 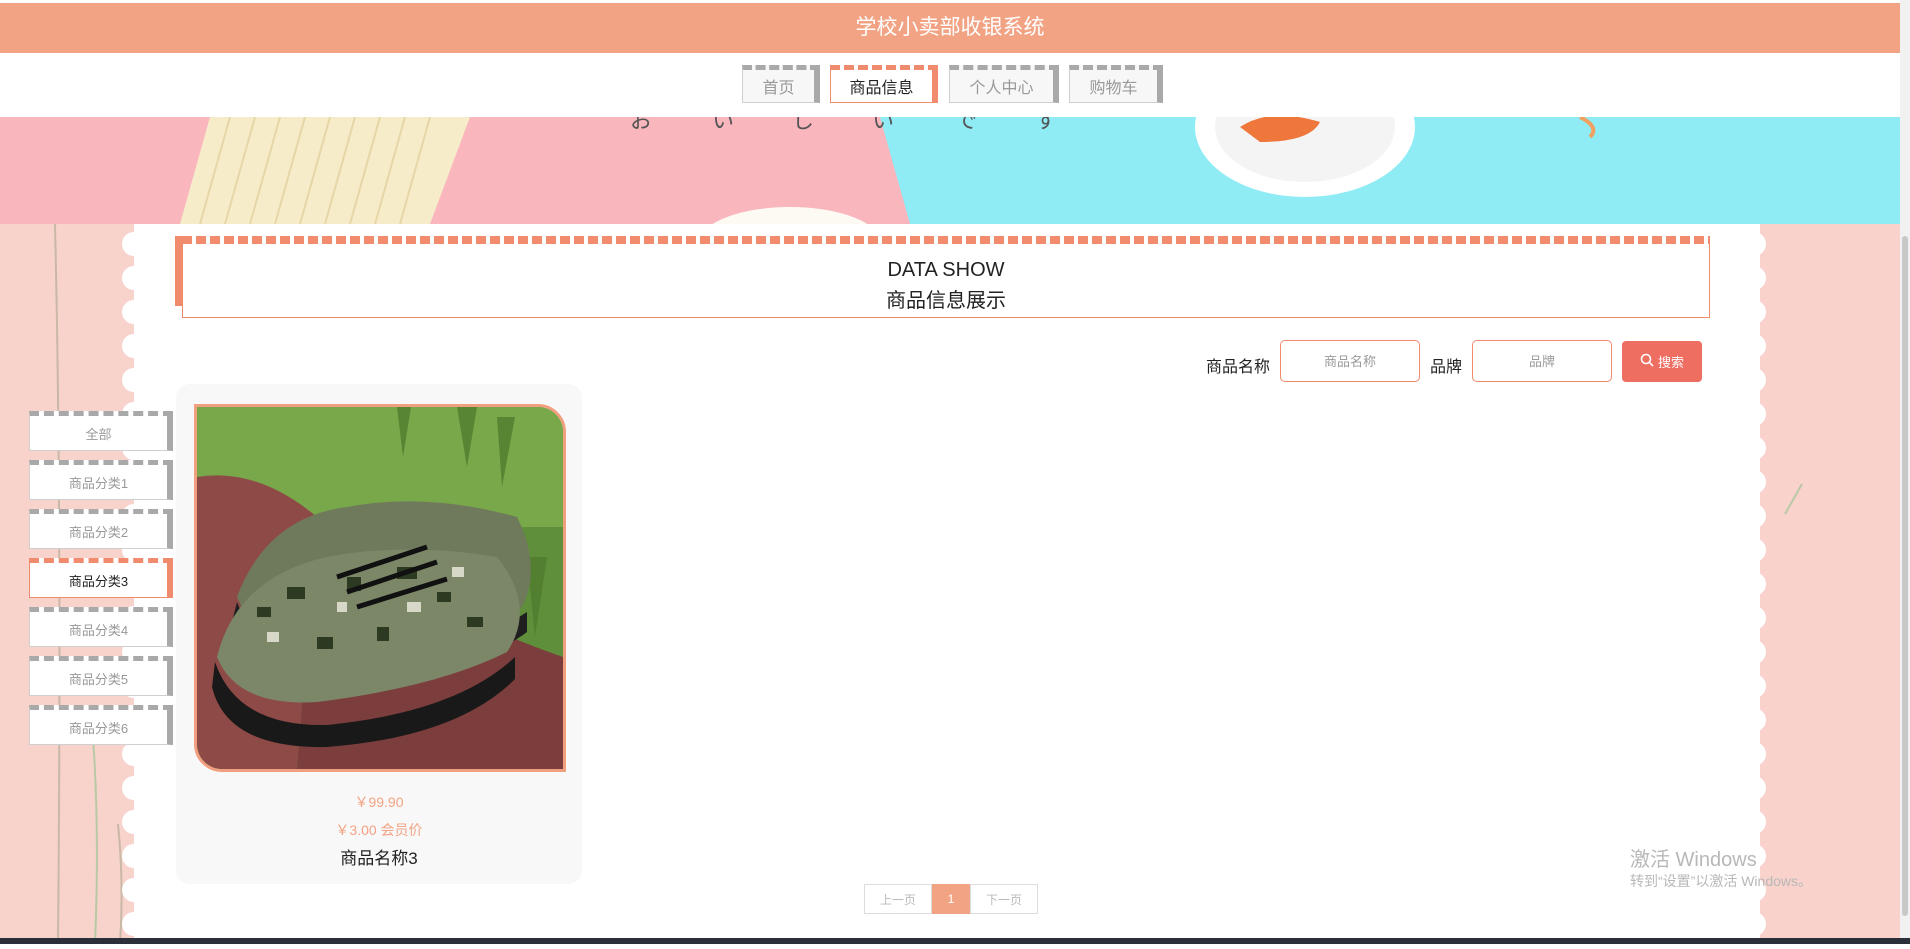 What do you see at coordinates (325, 170) in the screenshot?
I see `noodles-illustration` at bounding box center [325, 170].